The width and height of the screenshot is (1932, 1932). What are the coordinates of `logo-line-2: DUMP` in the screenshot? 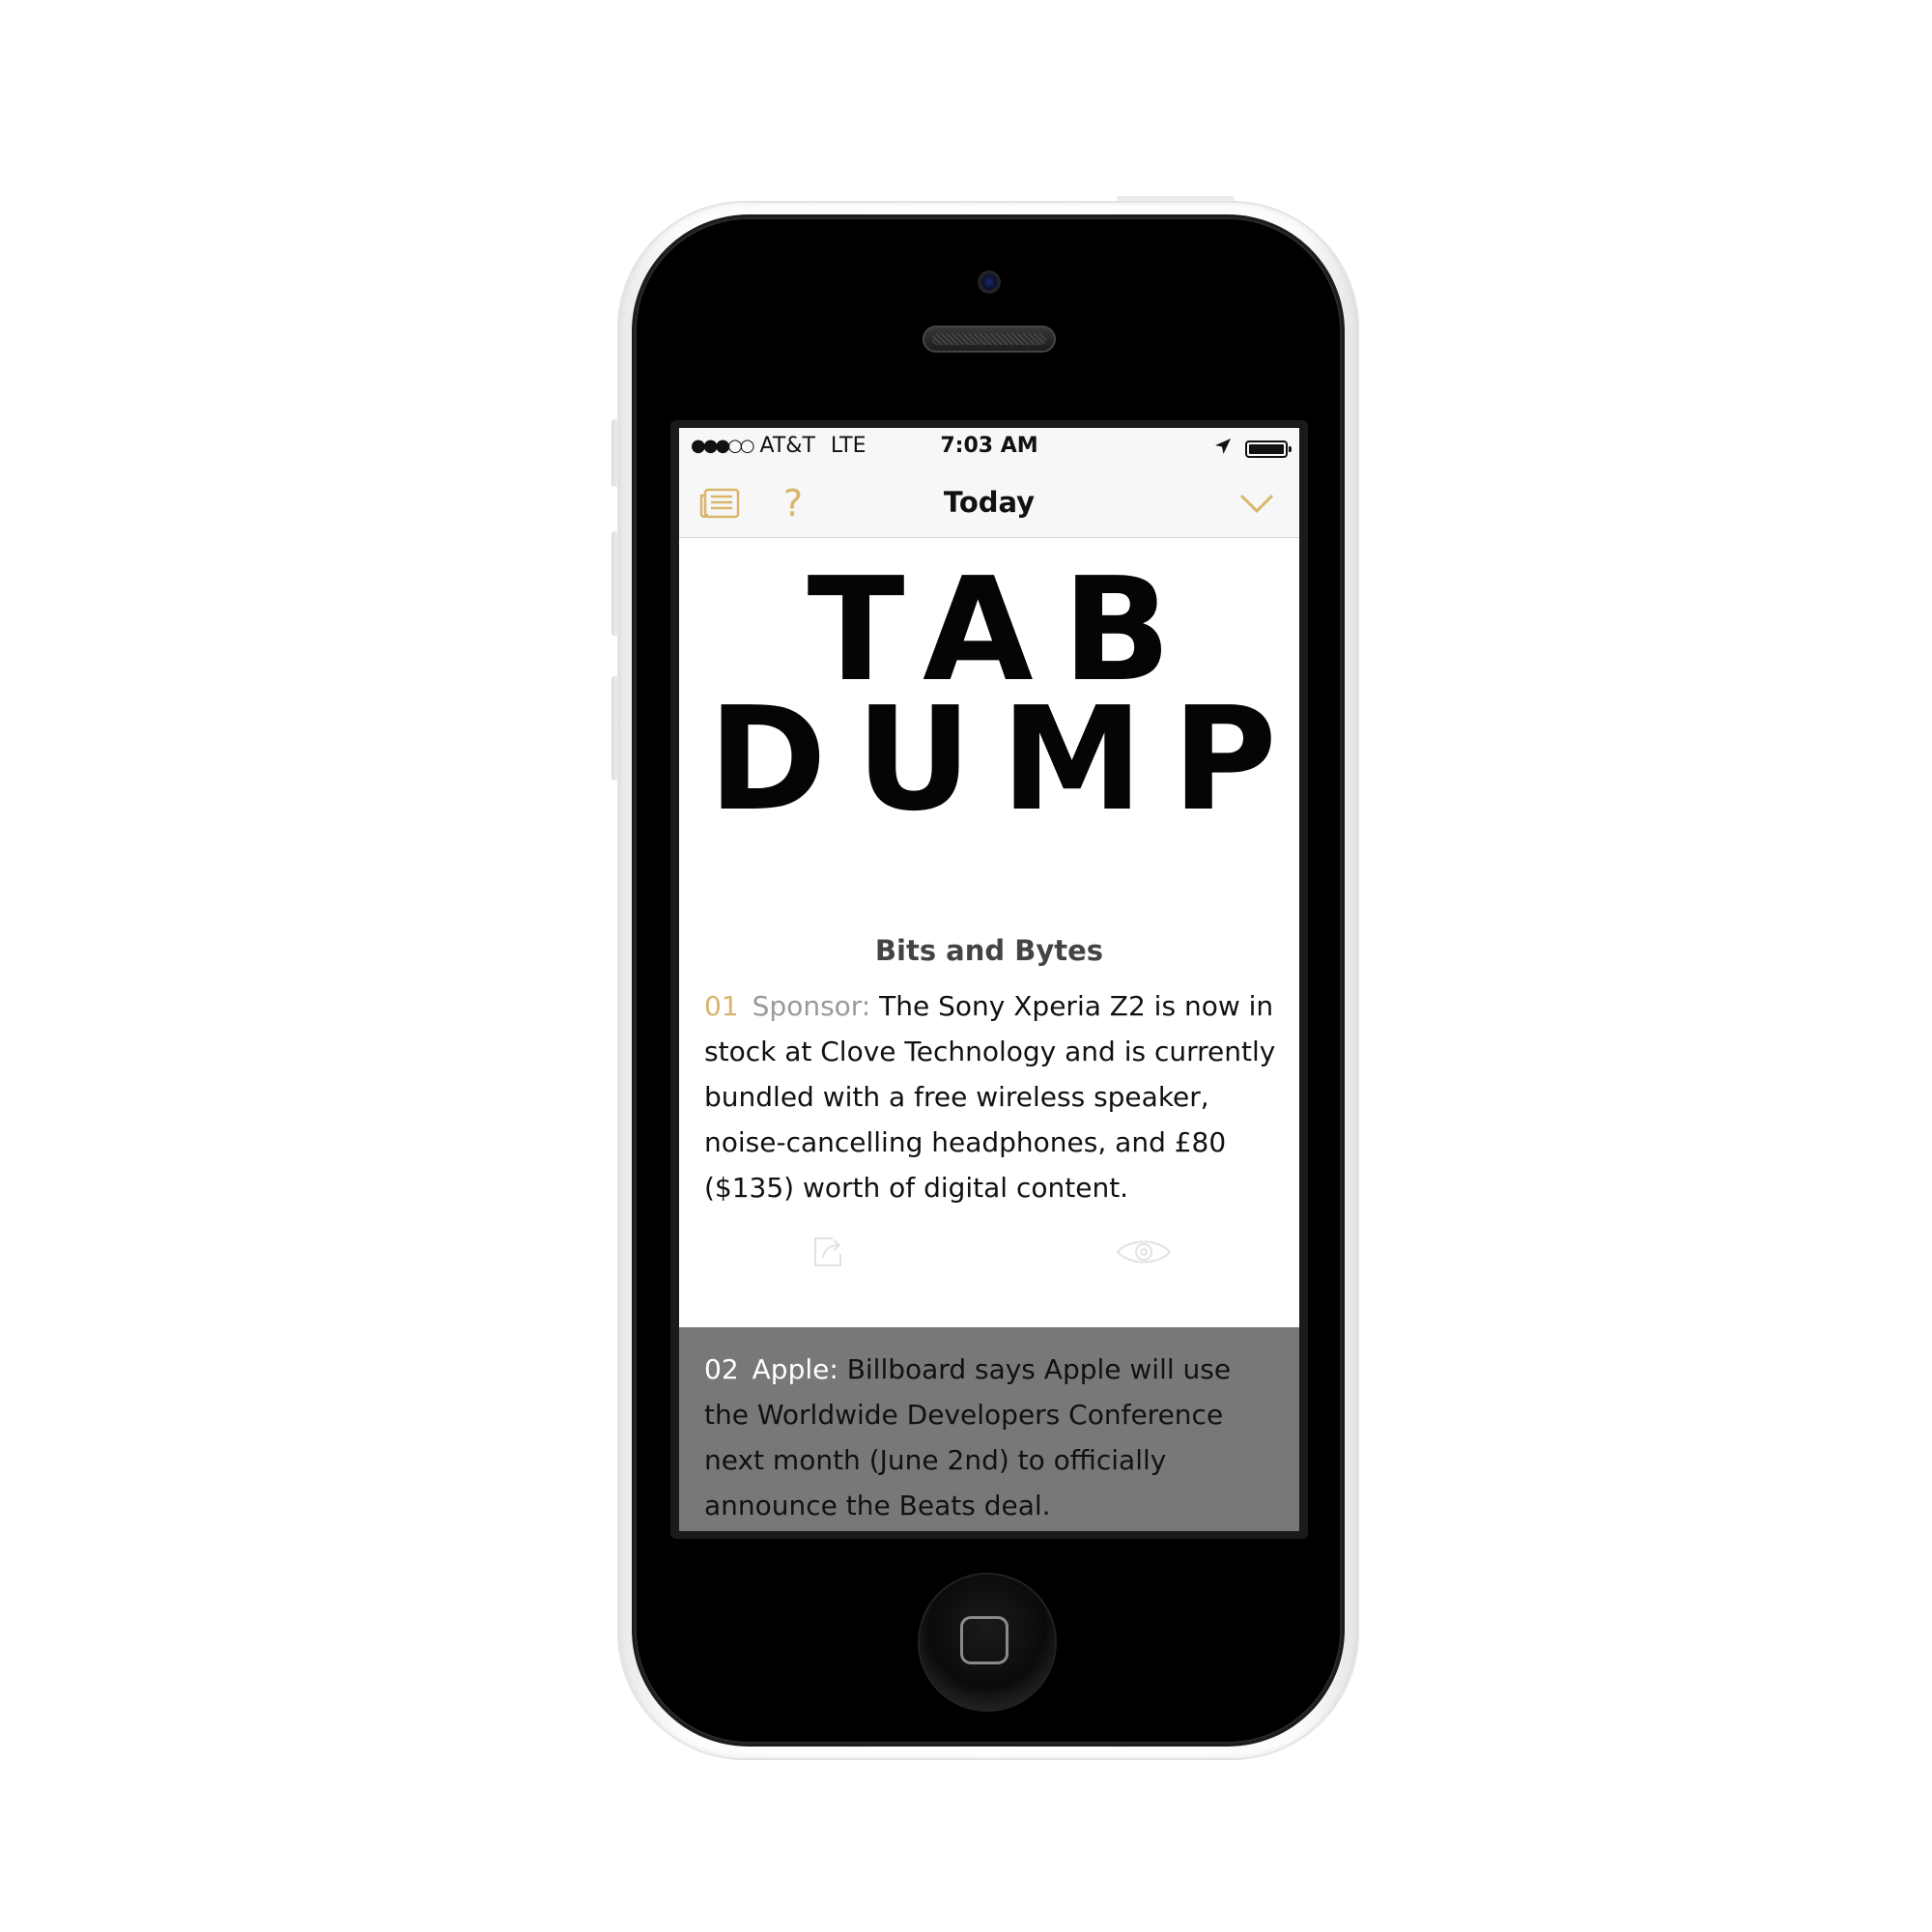 It's located at (1003, 759).